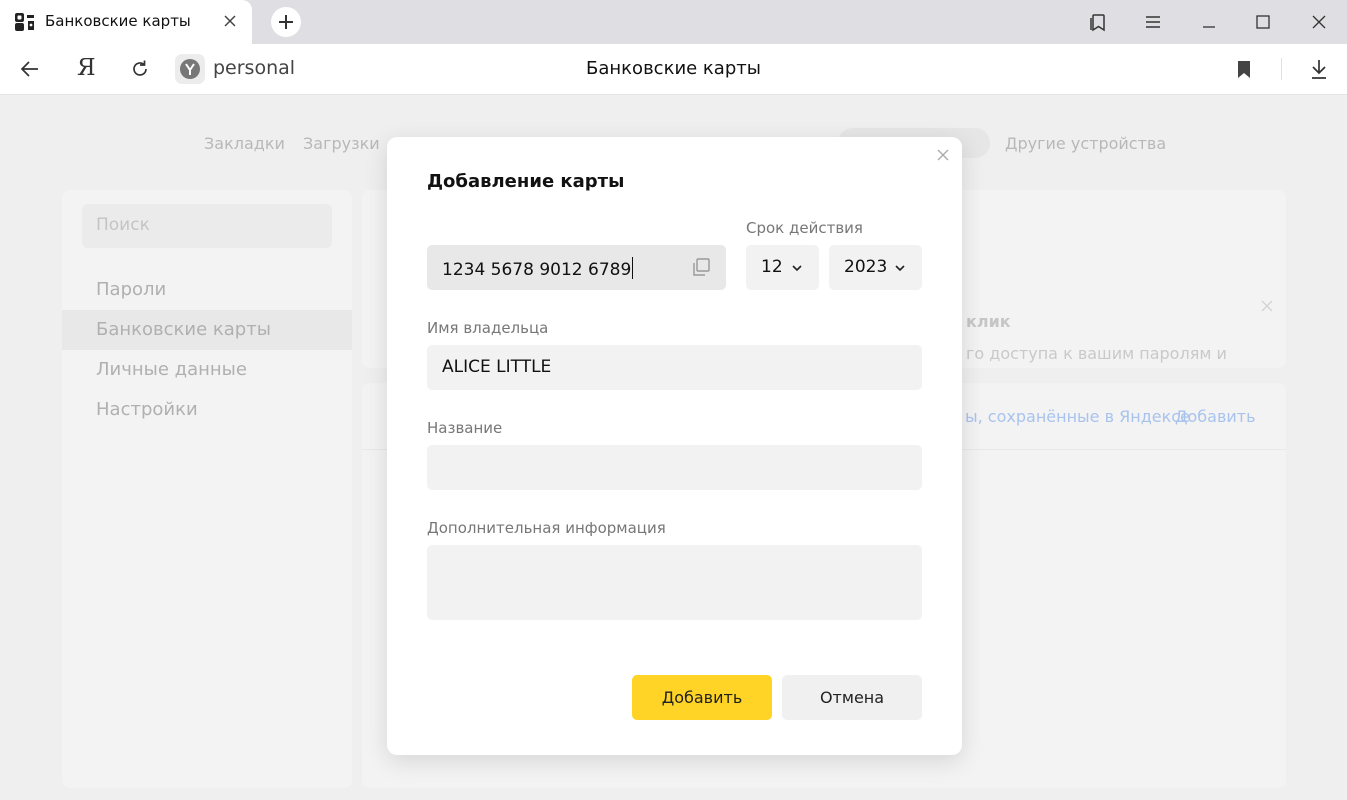 The width and height of the screenshot is (1347, 800). Describe the element at coordinates (30, 69) in the screenshot. I see `back-arrow-icon` at that location.